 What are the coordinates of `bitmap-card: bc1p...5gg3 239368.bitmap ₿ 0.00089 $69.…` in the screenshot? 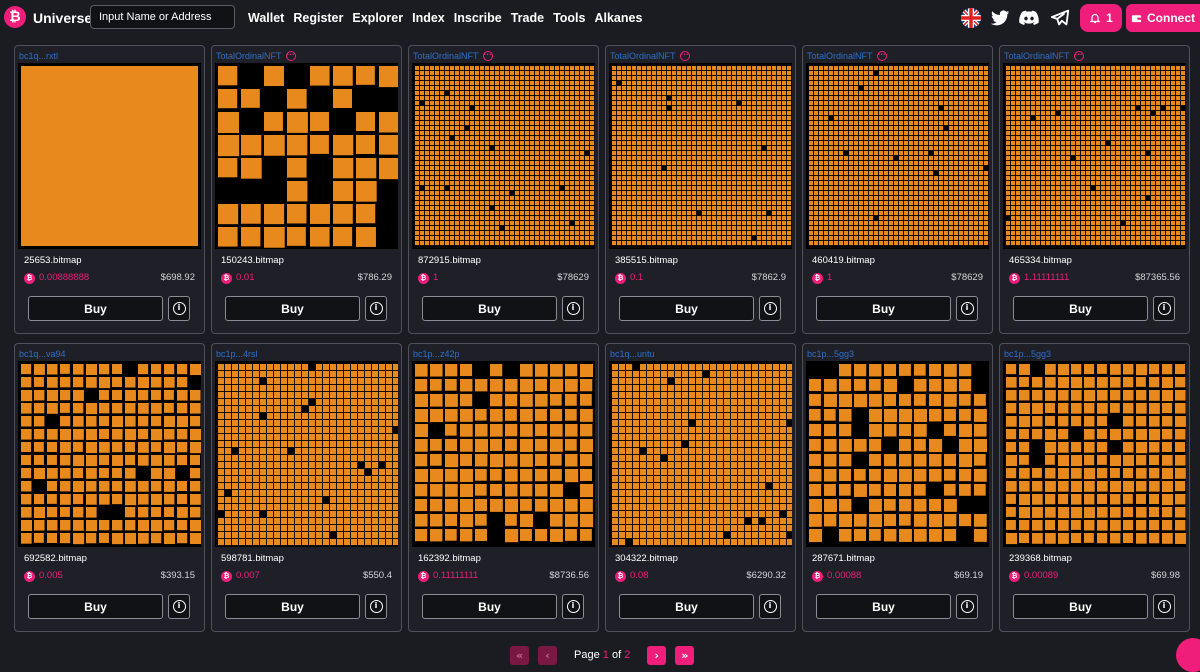 It's located at (1094, 487).